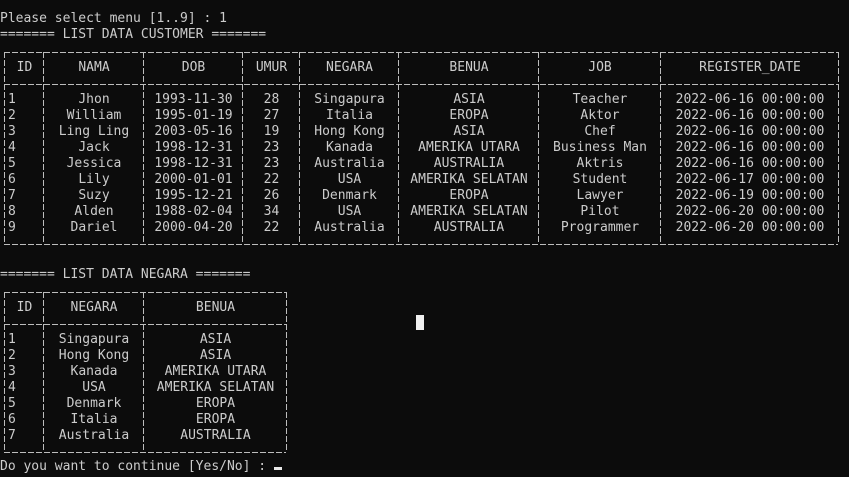 This screenshot has height=477, width=849. I want to click on negara-table-header-negara: NEGARA, so click(94, 307).